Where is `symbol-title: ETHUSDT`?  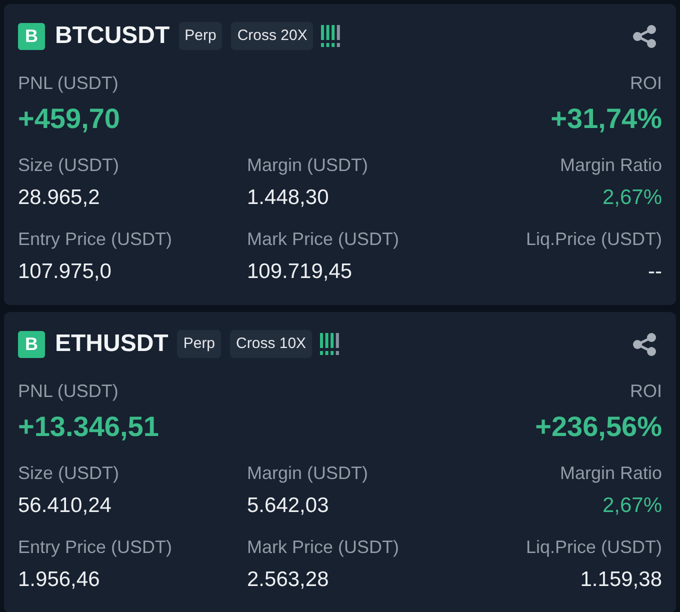
symbol-title: ETHUSDT is located at coordinates (111, 344).